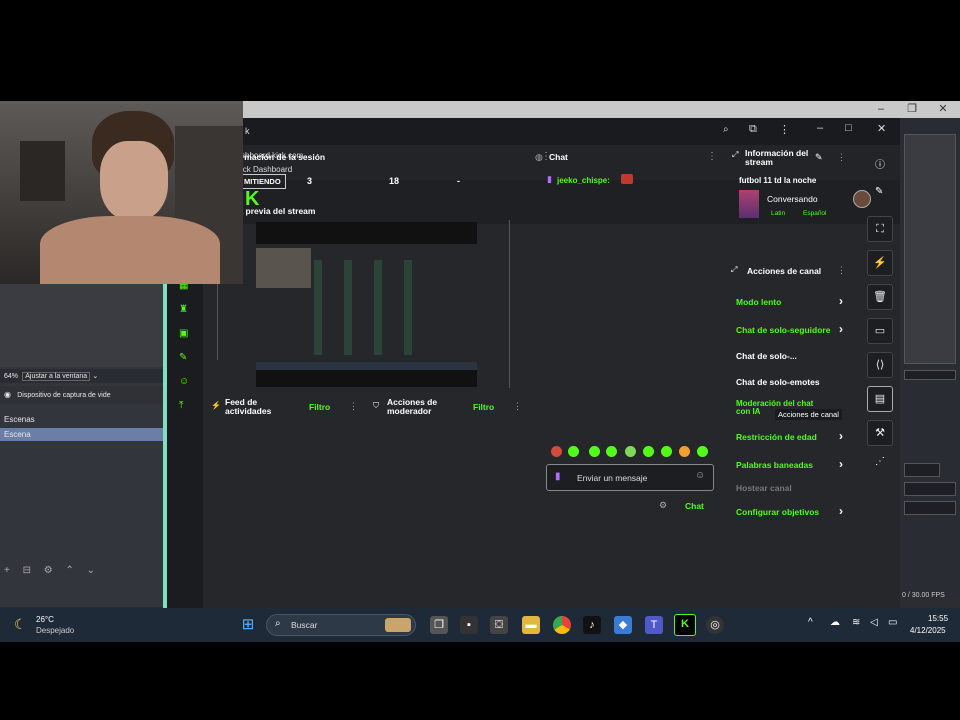 The image size is (960, 720). I want to click on wrench-icon: ⚒, so click(880, 433).